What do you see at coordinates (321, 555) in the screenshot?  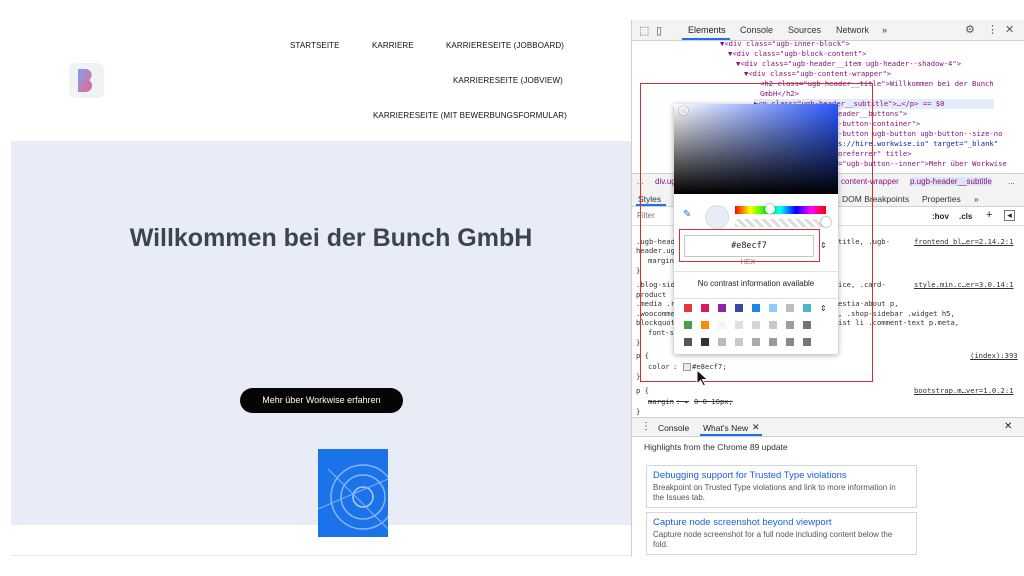 I see `divider` at bounding box center [321, 555].